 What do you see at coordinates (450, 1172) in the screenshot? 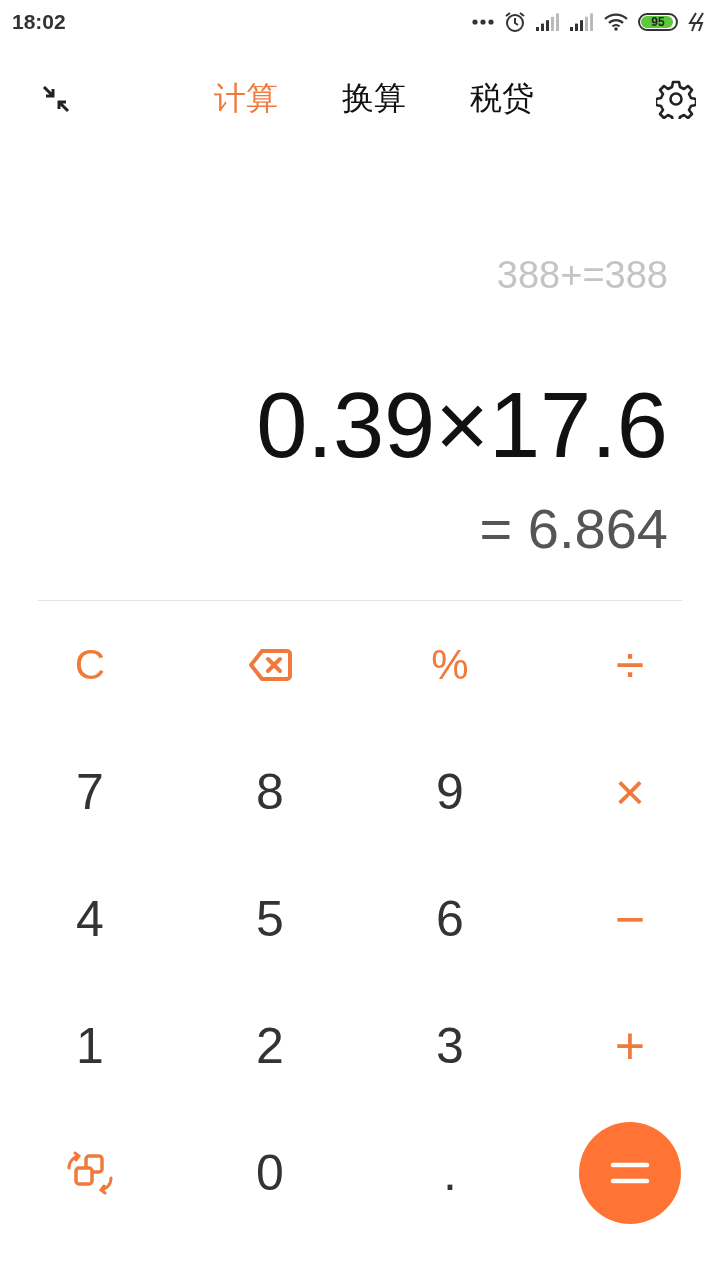
I see `digit-key: .` at bounding box center [450, 1172].